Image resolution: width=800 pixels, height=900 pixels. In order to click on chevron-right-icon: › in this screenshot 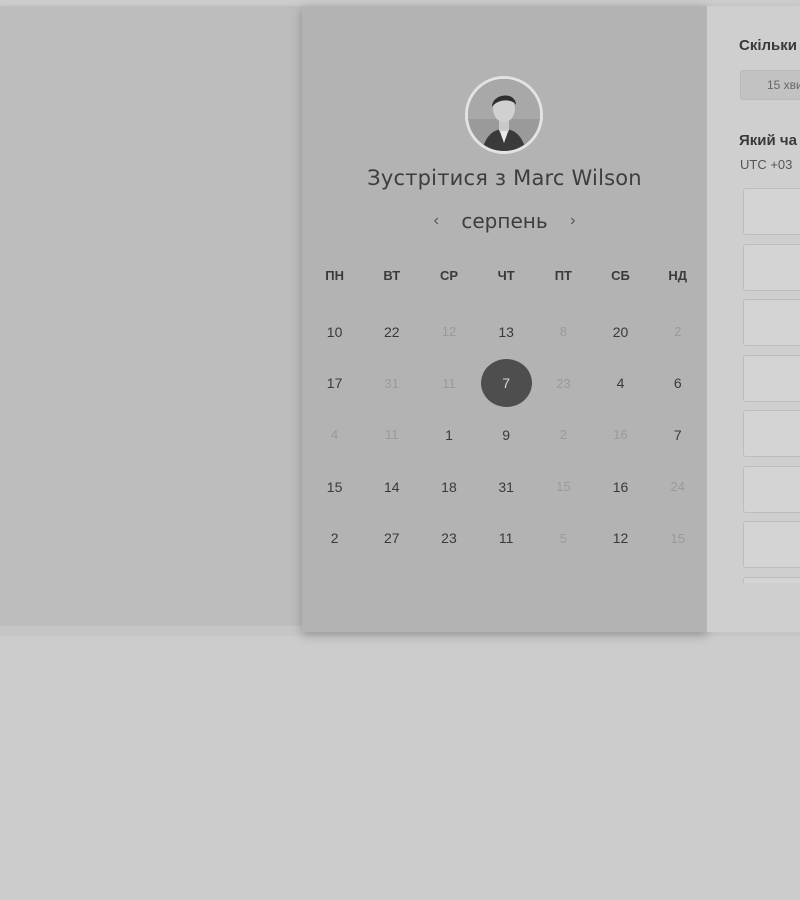, I will do `click(572, 221)`.